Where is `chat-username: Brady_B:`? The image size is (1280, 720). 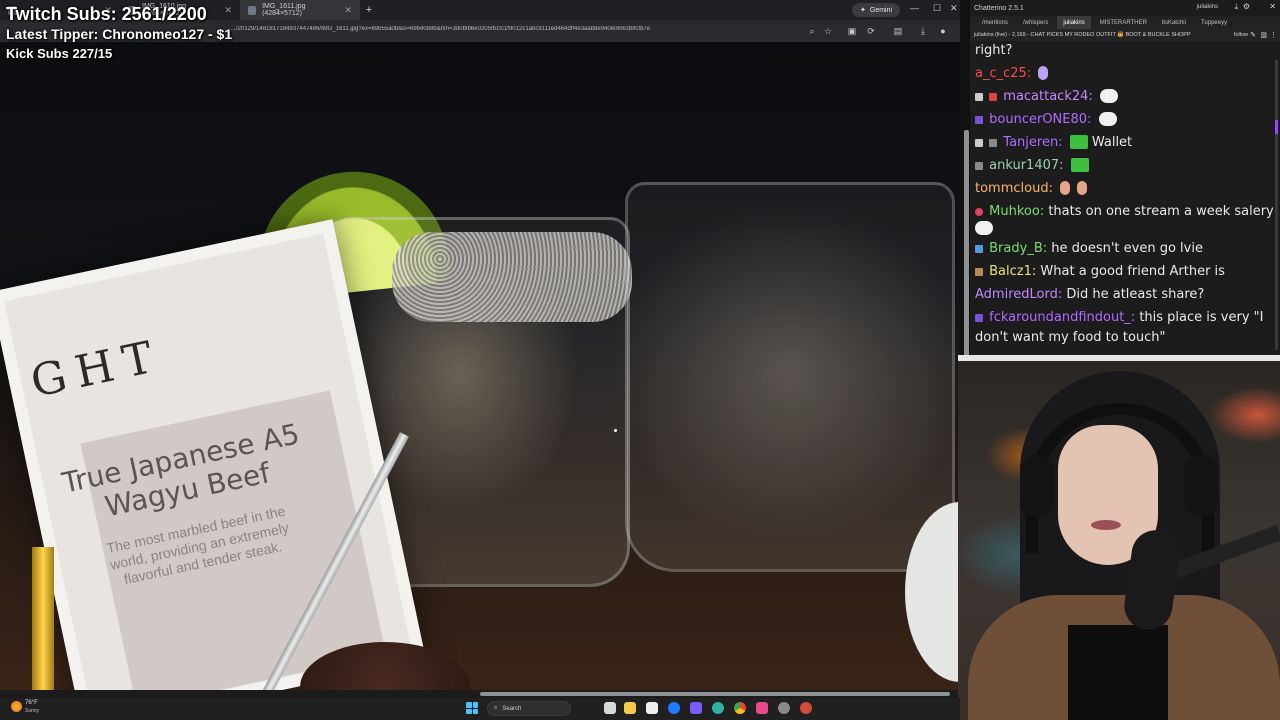
chat-username: Brady_B: is located at coordinates (1018, 248).